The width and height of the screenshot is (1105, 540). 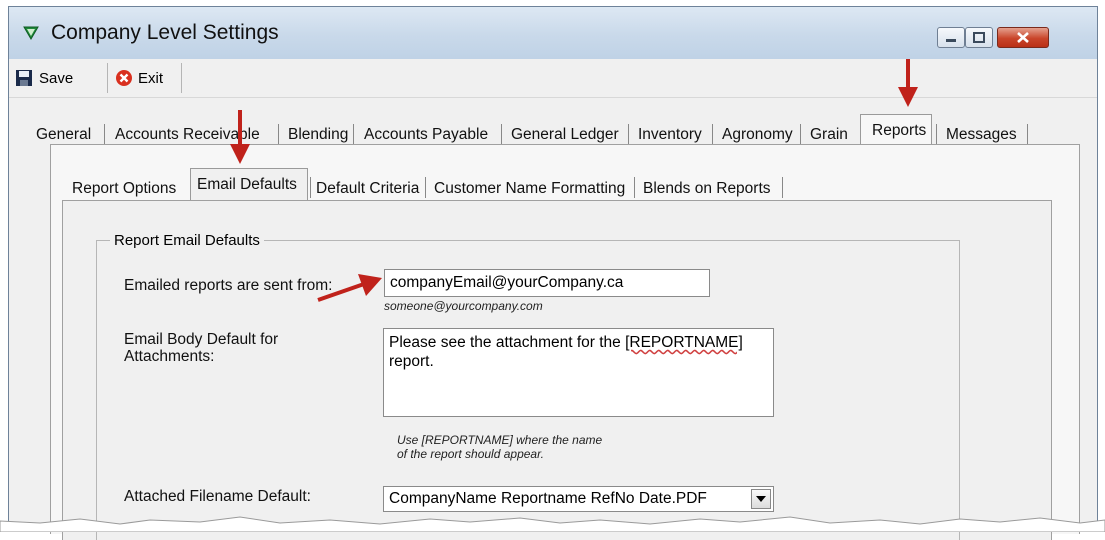 I want to click on exit-button: Exit, so click(x=139, y=78).